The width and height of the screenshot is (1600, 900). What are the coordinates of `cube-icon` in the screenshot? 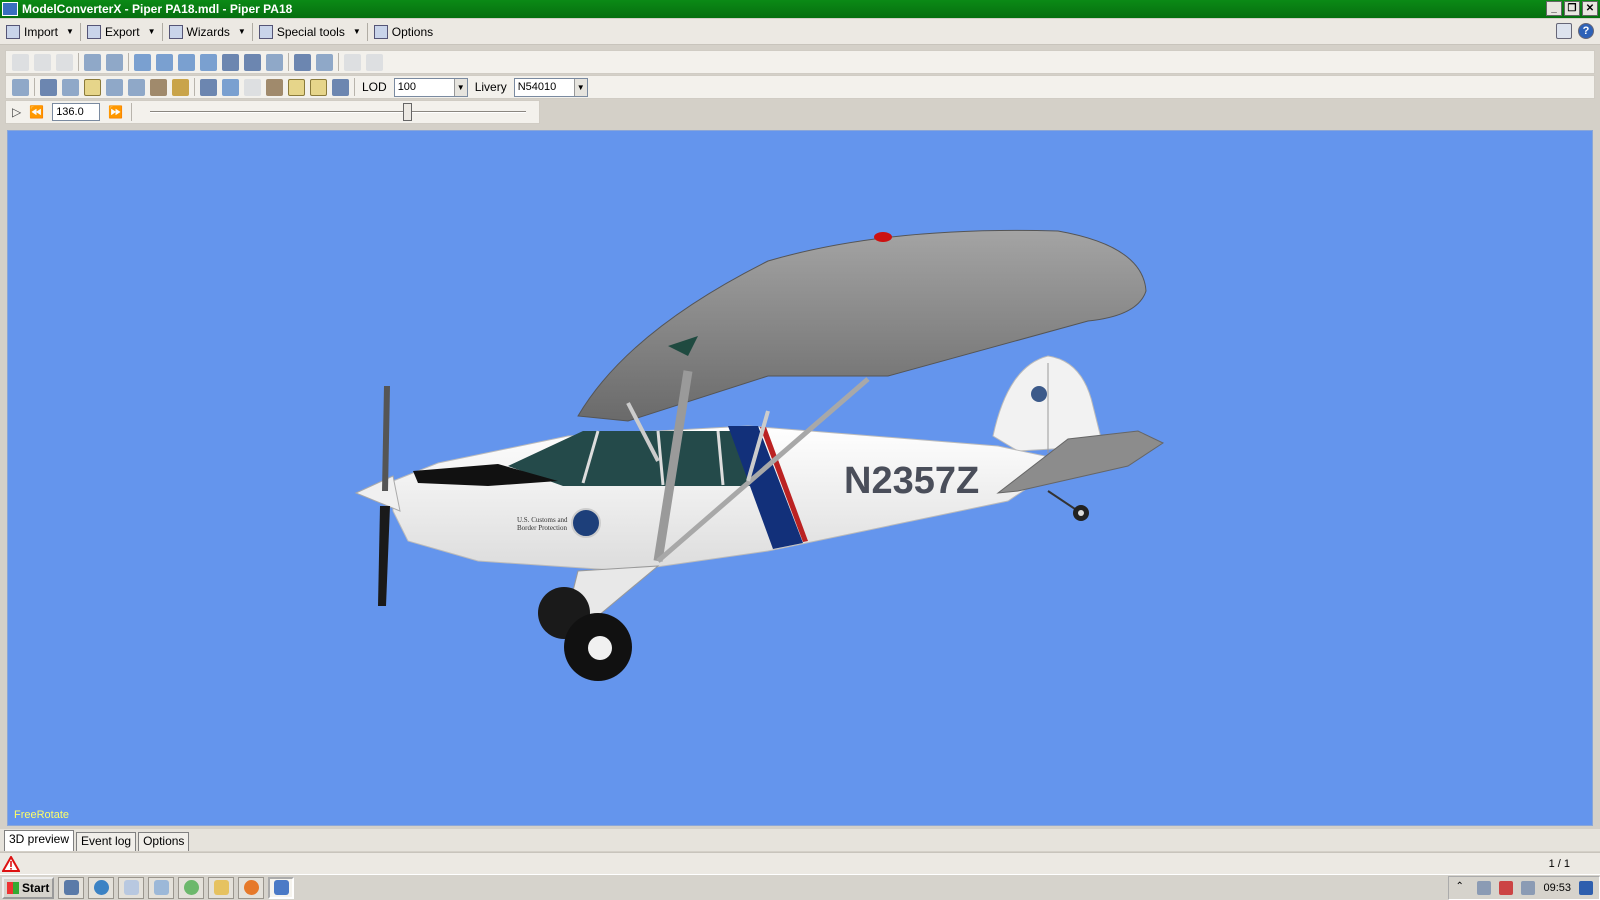 It's located at (274, 87).